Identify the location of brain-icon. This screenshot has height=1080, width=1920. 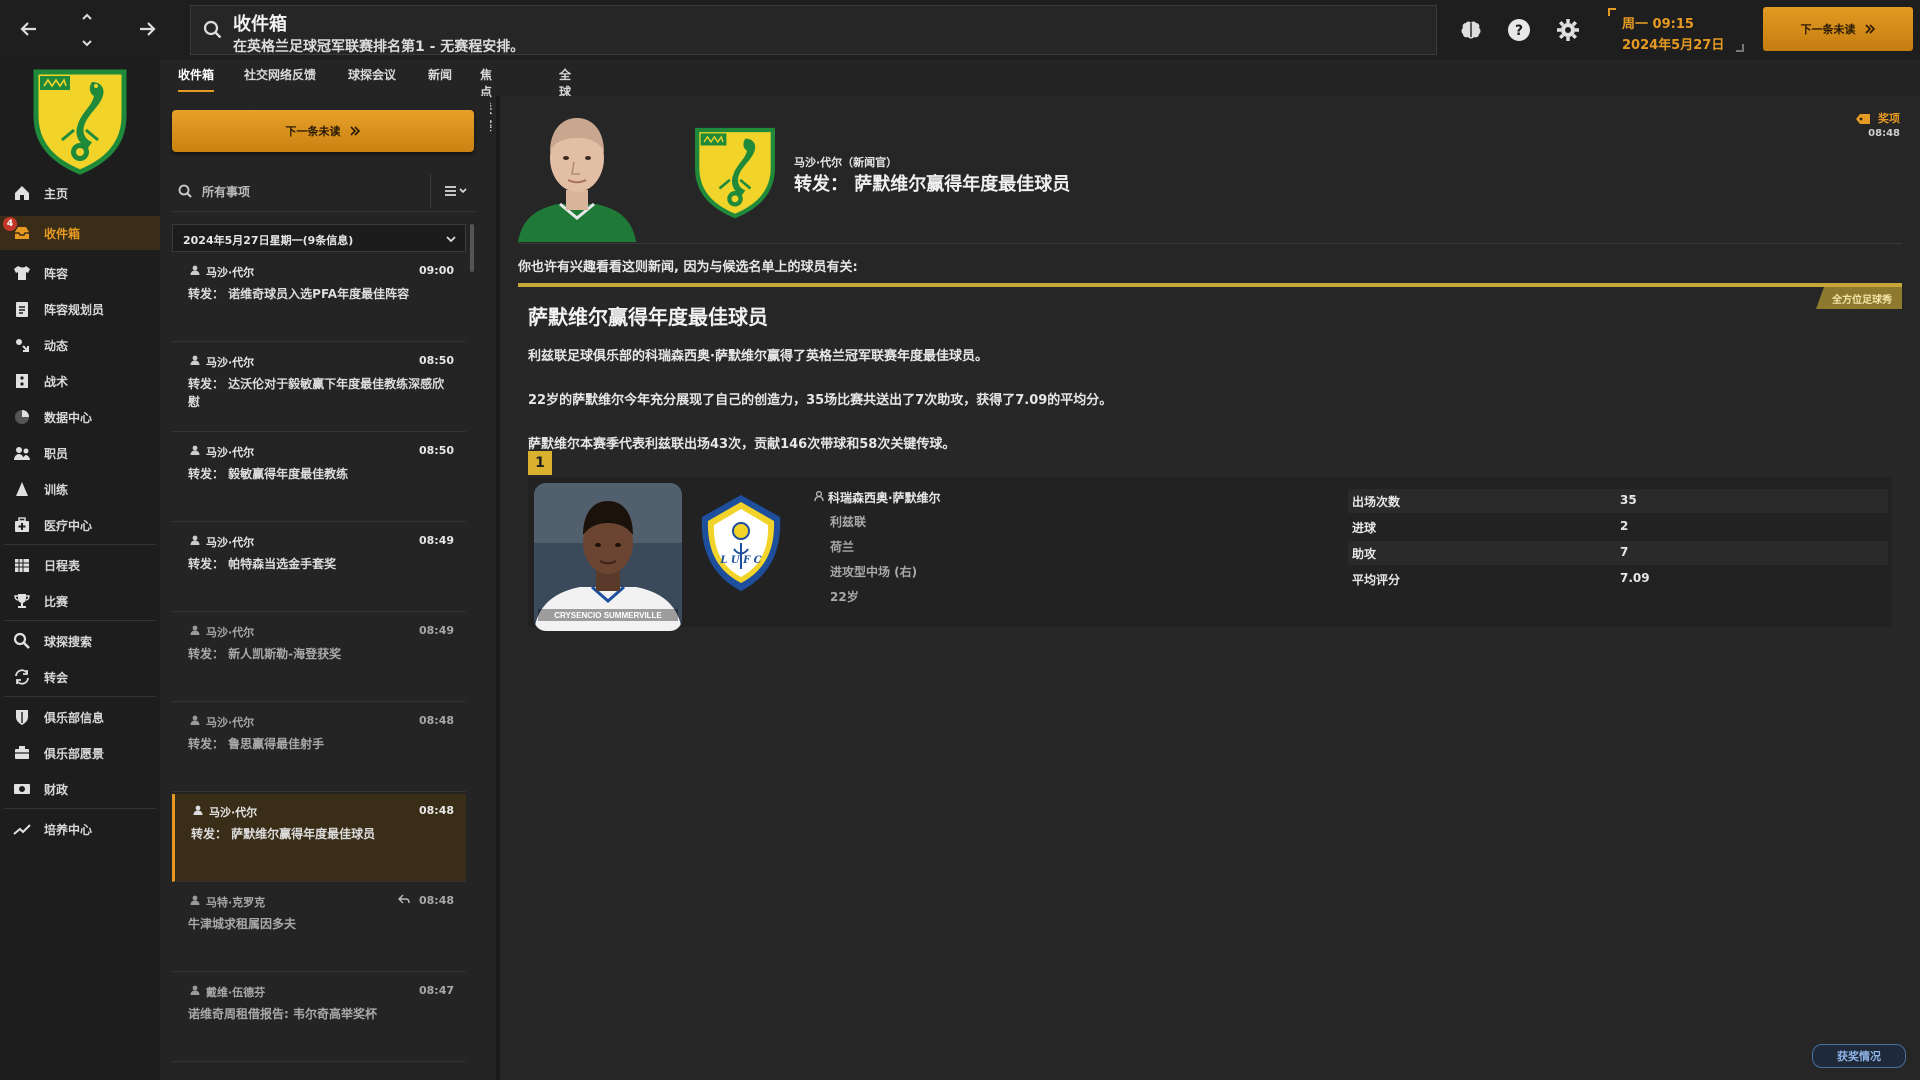
(1471, 30).